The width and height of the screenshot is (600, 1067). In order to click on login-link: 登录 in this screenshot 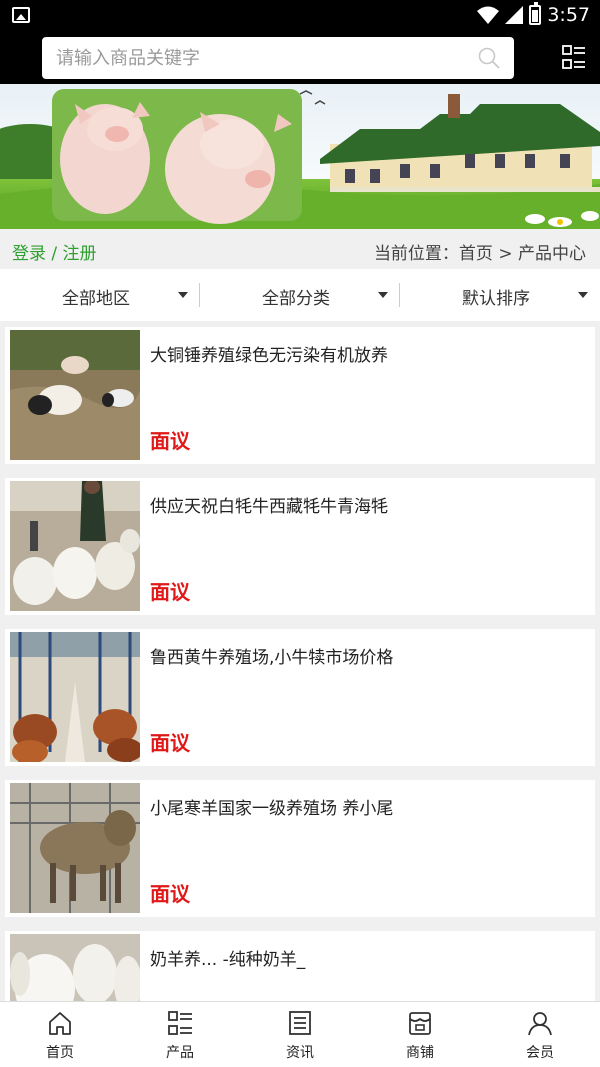, I will do `click(29, 254)`.